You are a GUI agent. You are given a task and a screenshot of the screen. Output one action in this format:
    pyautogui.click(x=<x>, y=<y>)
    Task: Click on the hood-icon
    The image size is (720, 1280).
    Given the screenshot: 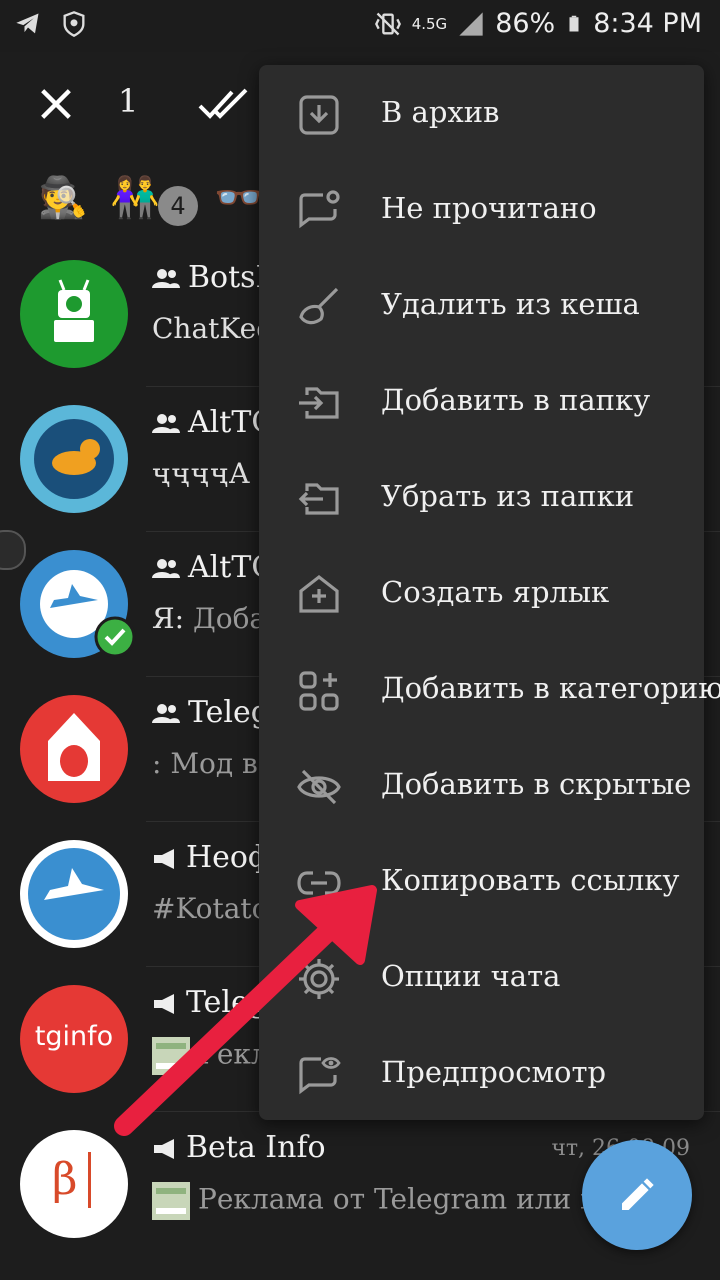 What is the action you would take?
    pyautogui.click(x=74, y=747)
    